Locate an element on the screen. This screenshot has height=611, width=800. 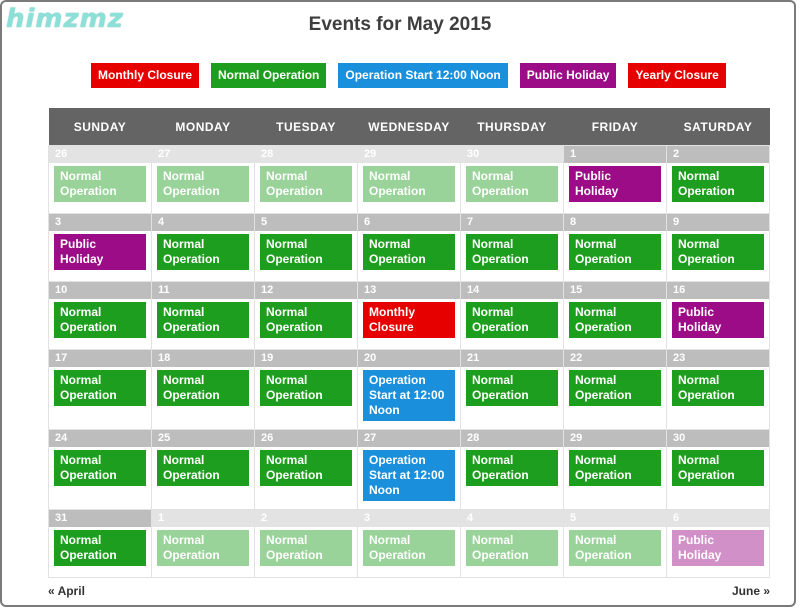
day-cell: 19 Normal Operation is located at coordinates (306, 389).